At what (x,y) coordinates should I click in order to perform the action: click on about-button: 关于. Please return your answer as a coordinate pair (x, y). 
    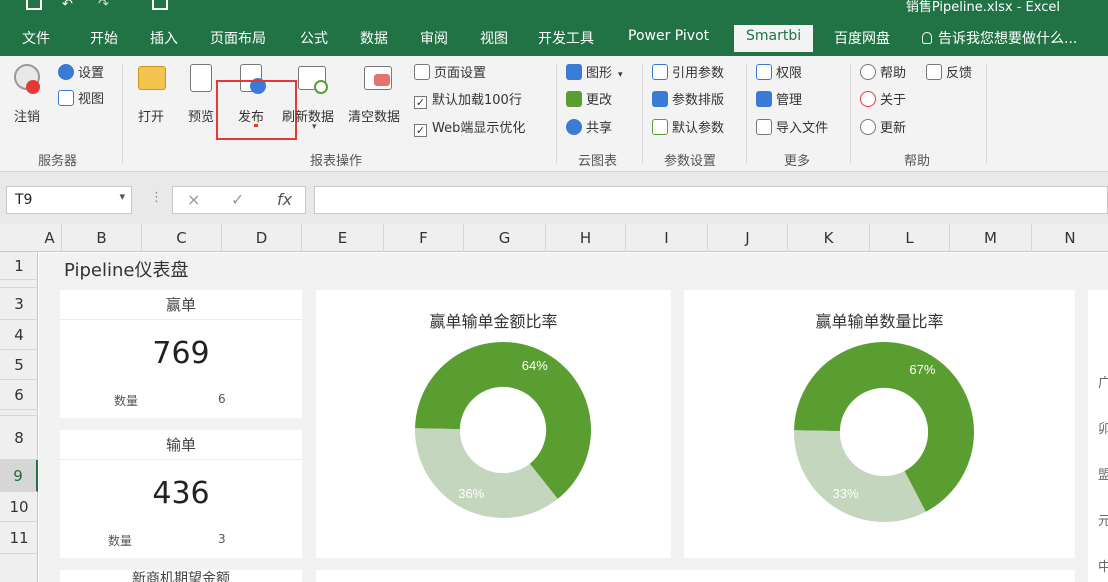
    Looking at the image, I should click on (883, 98).